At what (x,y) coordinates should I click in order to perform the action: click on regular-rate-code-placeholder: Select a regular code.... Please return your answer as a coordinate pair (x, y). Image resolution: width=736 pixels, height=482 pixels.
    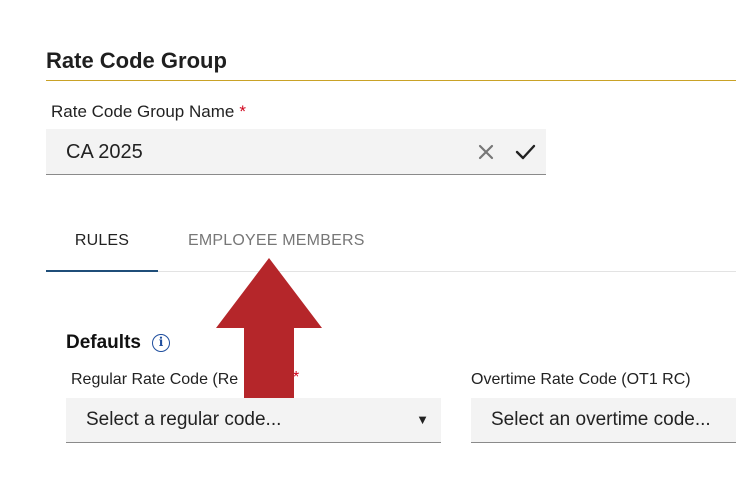
    Looking at the image, I should click on (184, 419).